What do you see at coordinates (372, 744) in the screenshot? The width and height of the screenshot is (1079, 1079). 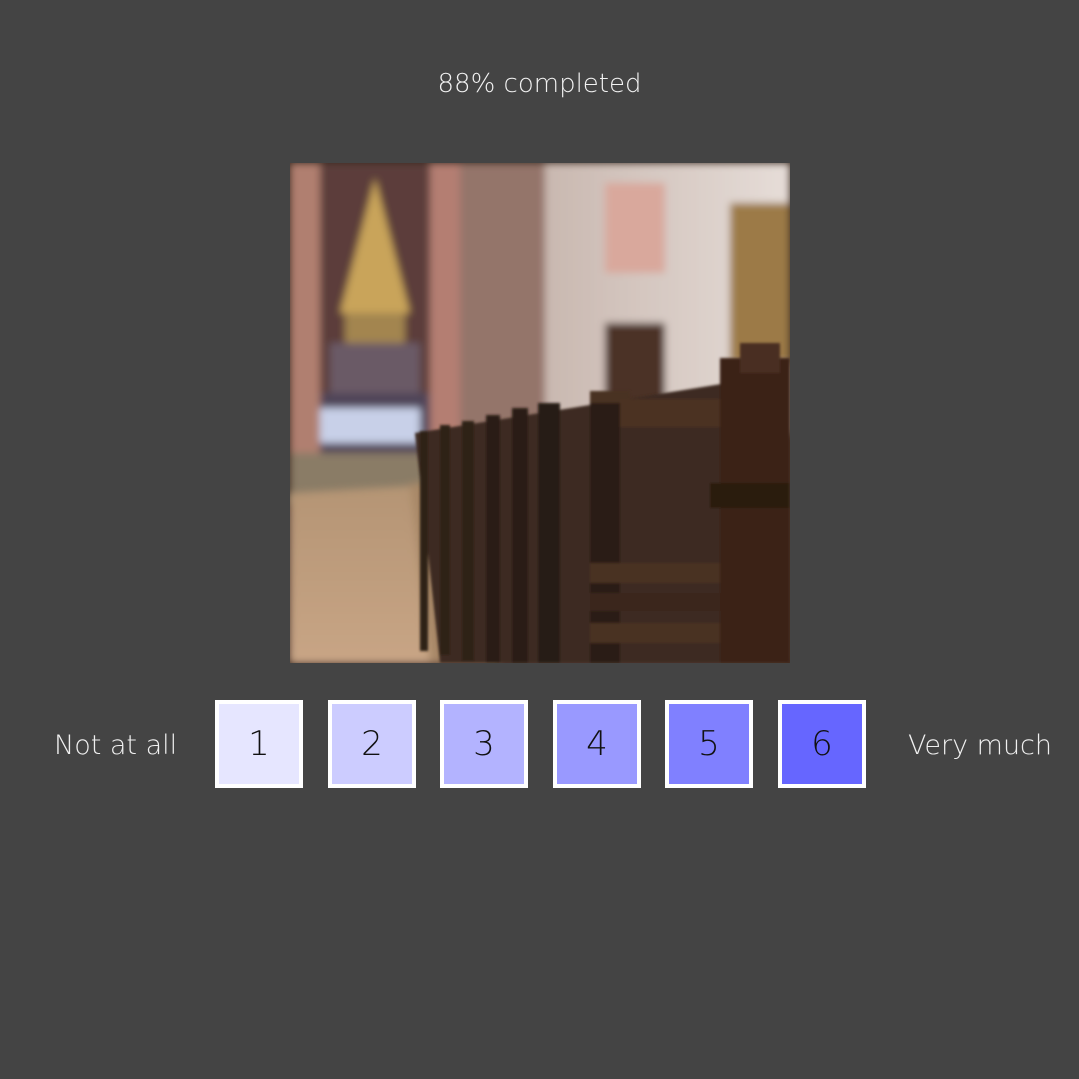 I see `rating-button-2: 2` at bounding box center [372, 744].